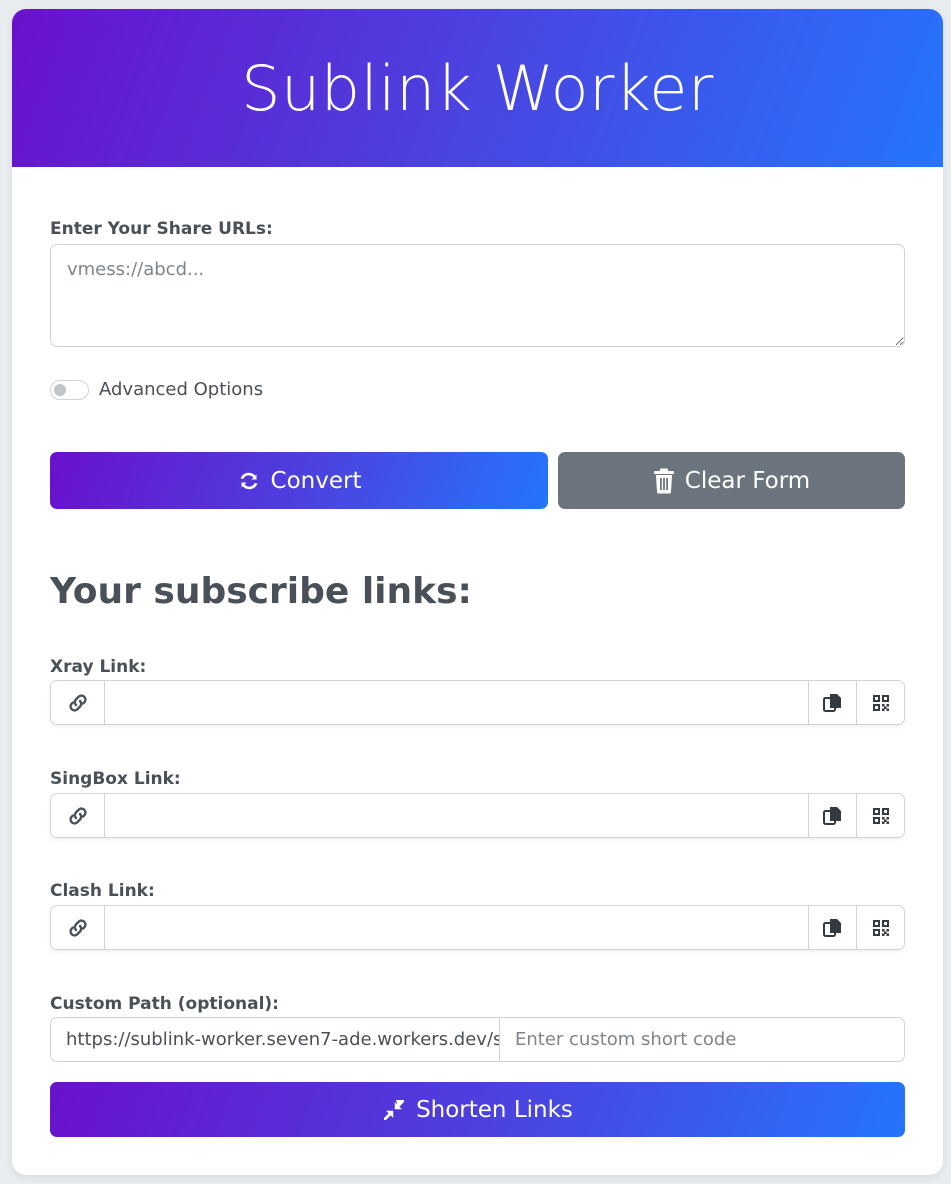 This screenshot has height=1184, width=951. I want to click on trash-icon, so click(664, 481).